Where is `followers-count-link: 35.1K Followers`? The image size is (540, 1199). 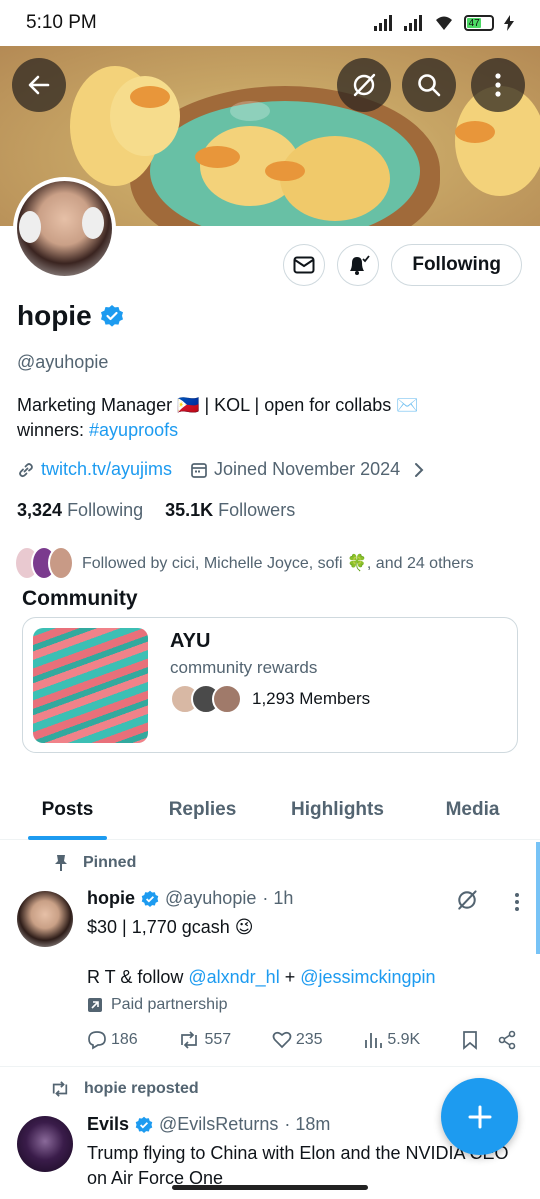 followers-count-link: 35.1K Followers is located at coordinates (230, 510).